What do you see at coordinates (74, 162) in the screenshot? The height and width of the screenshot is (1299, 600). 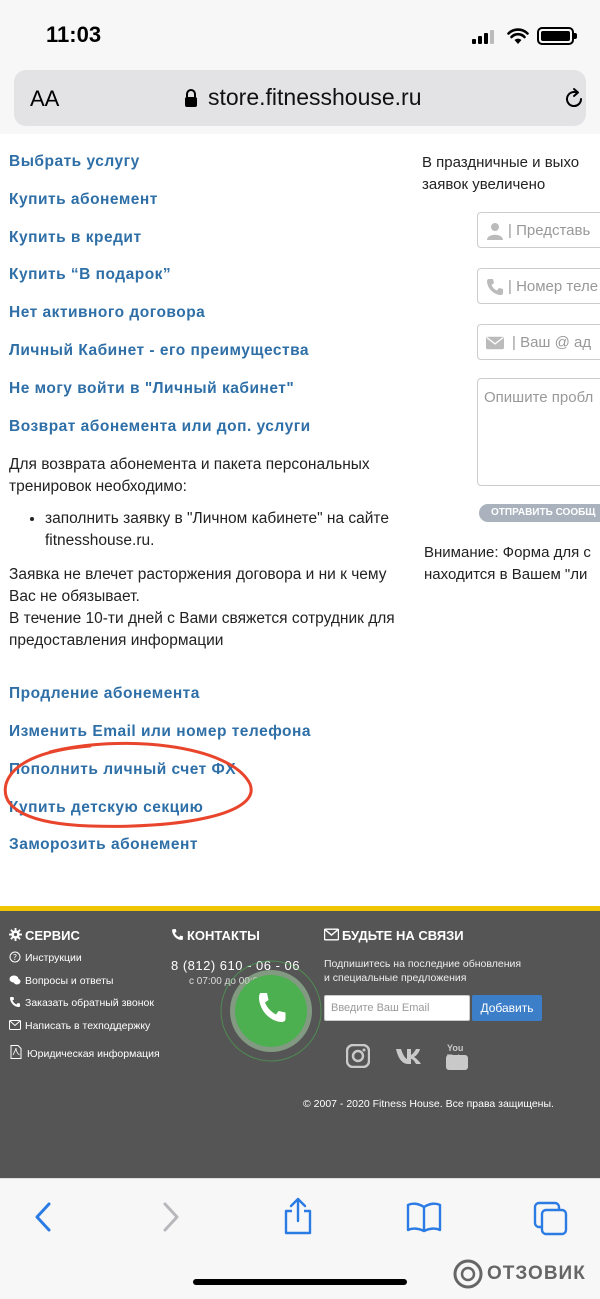 I see `link-choose-service: Выбрать услугу` at bounding box center [74, 162].